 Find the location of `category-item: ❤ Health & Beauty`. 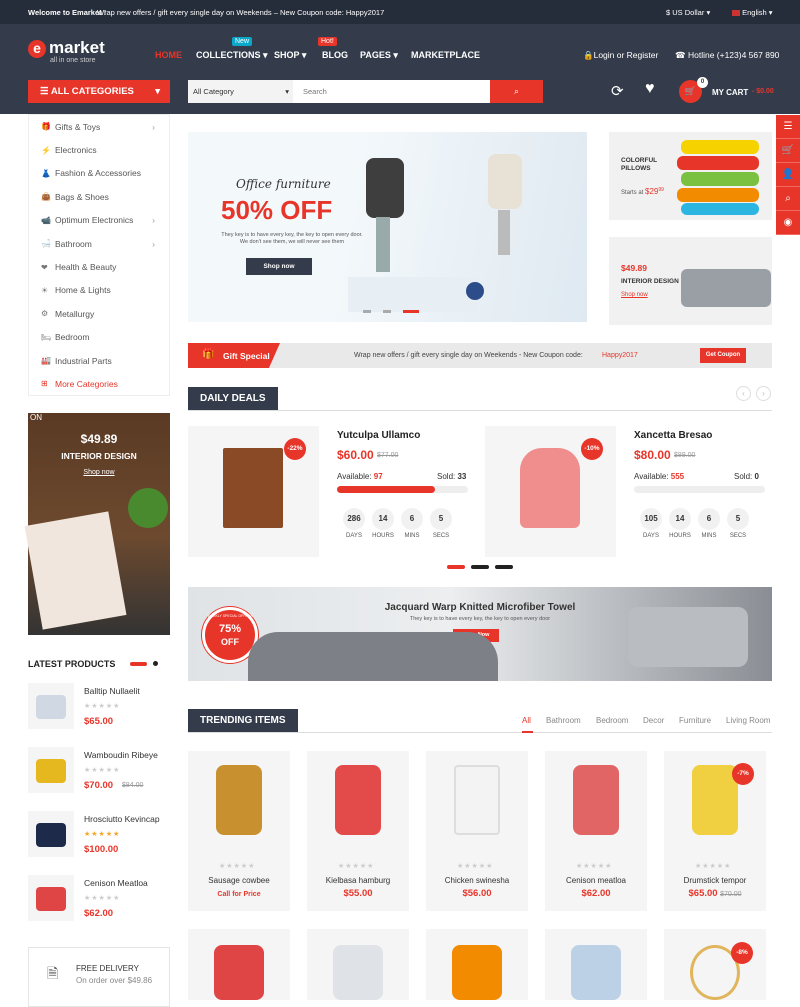

category-item: ❤ Health & Beauty is located at coordinates (99, 266).